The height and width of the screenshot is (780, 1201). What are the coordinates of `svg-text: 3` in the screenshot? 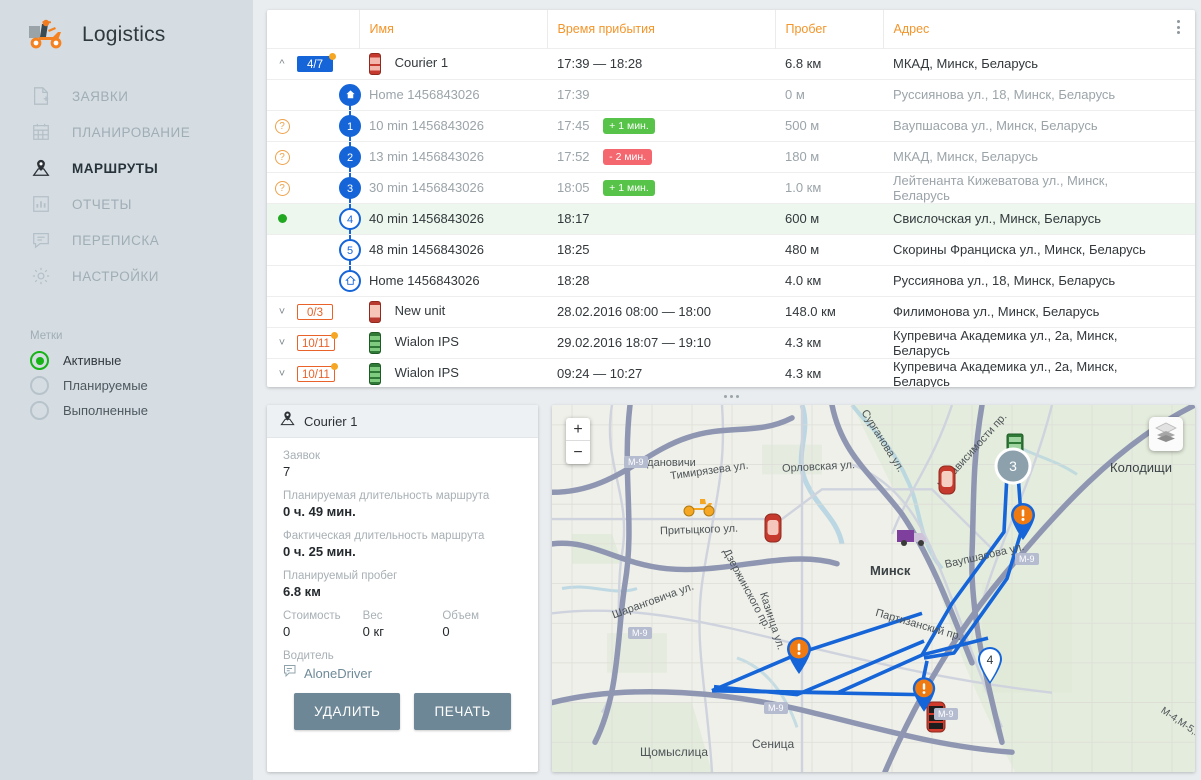 It's located at (1013, 466).